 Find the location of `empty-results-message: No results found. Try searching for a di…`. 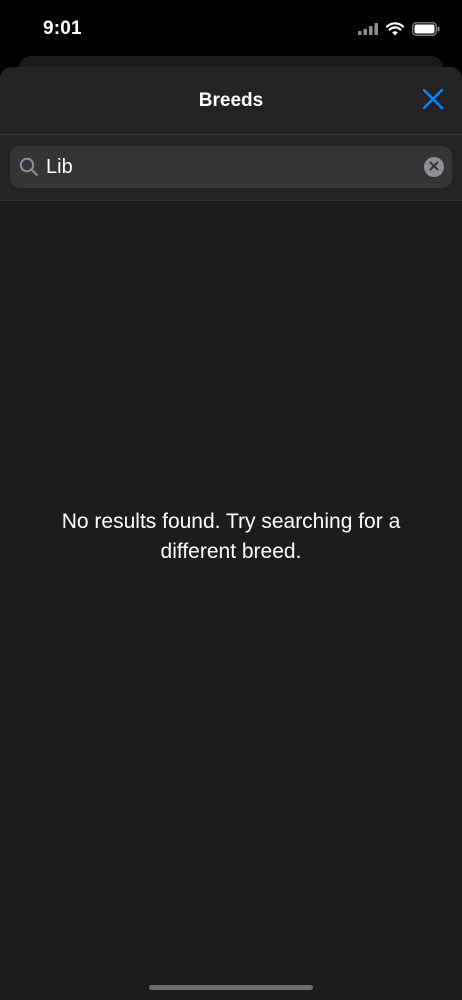

empty-results-message: No results found. Try searching for a di… is located at coordinates (231, 536).